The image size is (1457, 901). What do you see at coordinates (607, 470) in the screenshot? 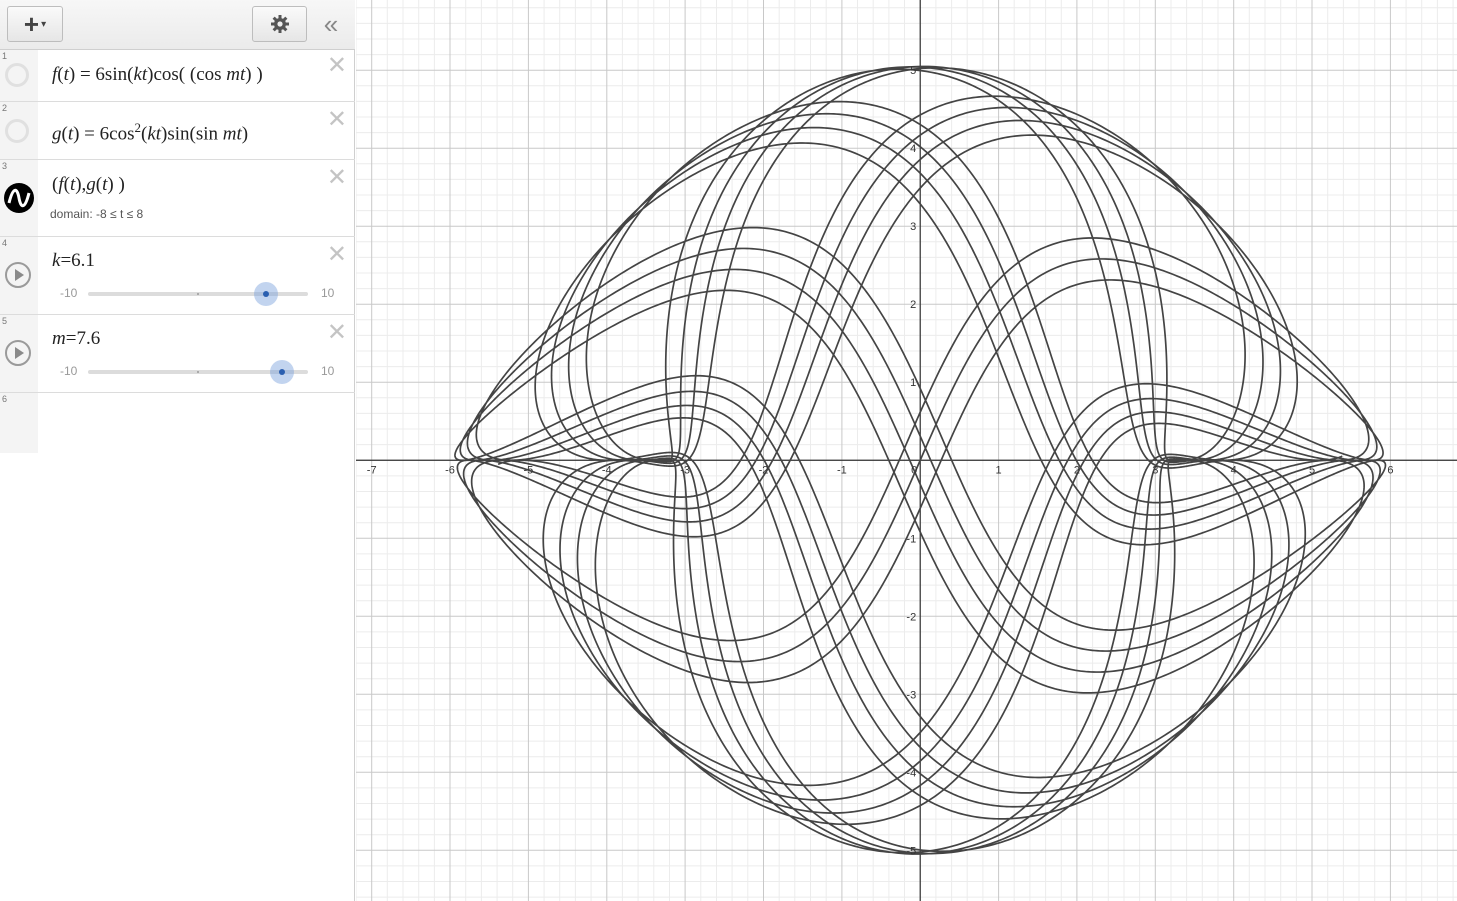
I see `x-tick-label: -4` at bounding box center [607, 470].